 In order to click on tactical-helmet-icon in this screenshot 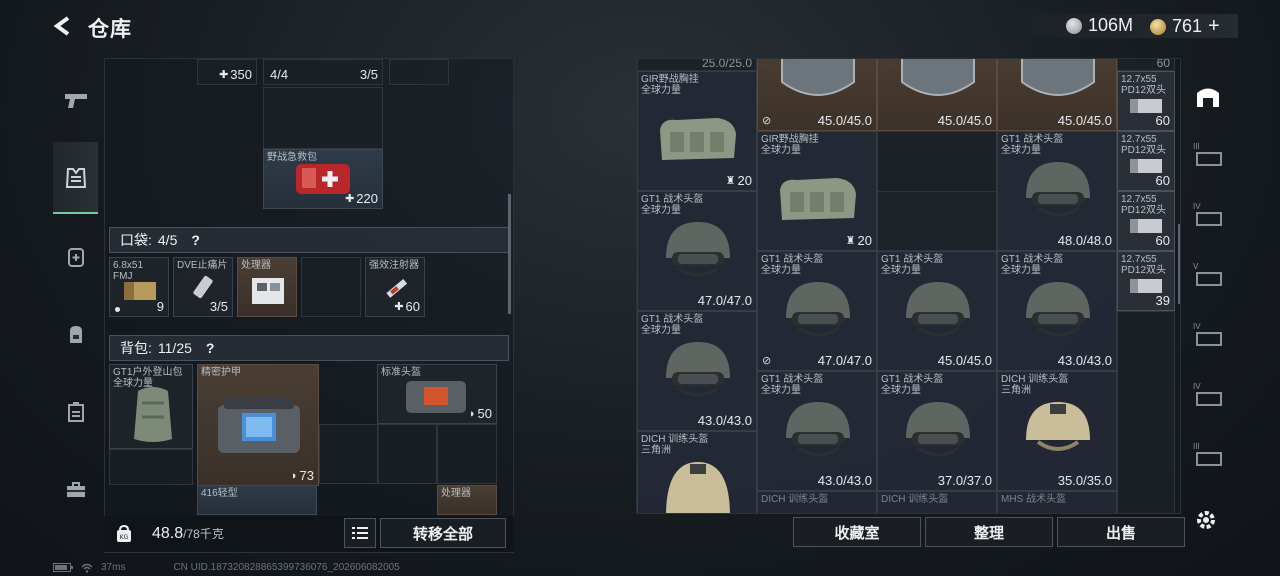, I will do `click(938, 309)`.